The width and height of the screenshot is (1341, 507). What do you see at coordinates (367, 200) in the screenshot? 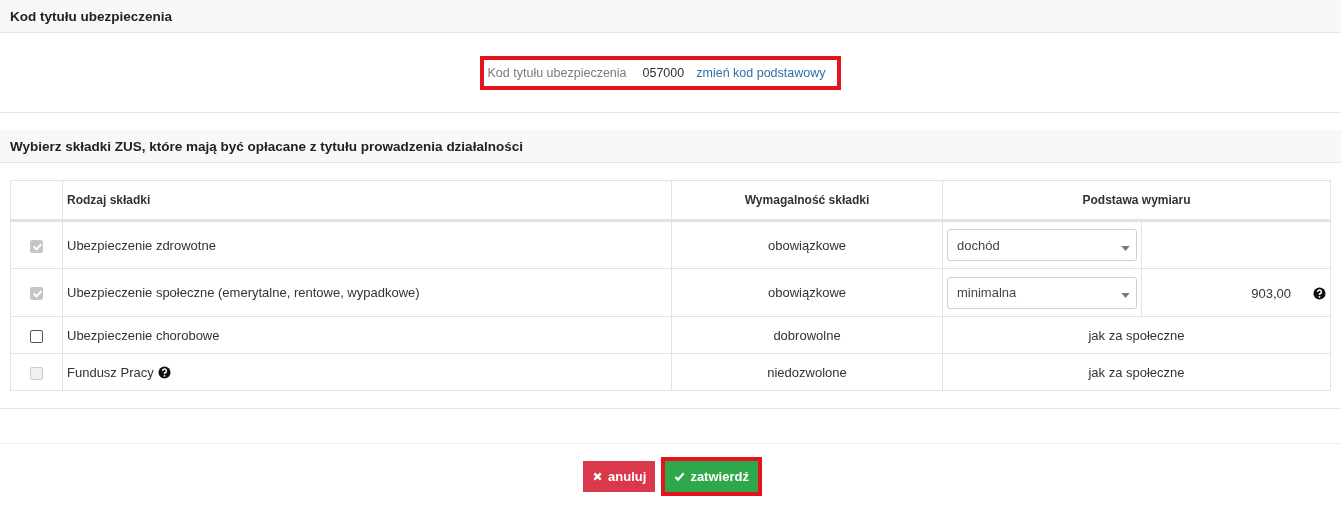
I see `column-header: Rodzaj składki` at bounding box center [367, 200].